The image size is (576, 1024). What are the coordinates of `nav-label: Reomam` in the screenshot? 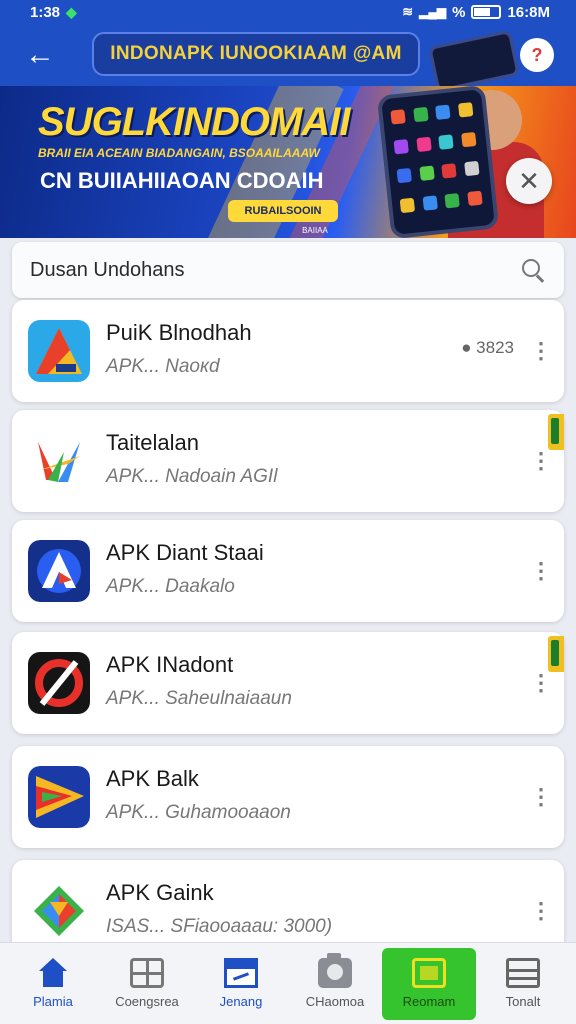 It's located at (429, 1001).